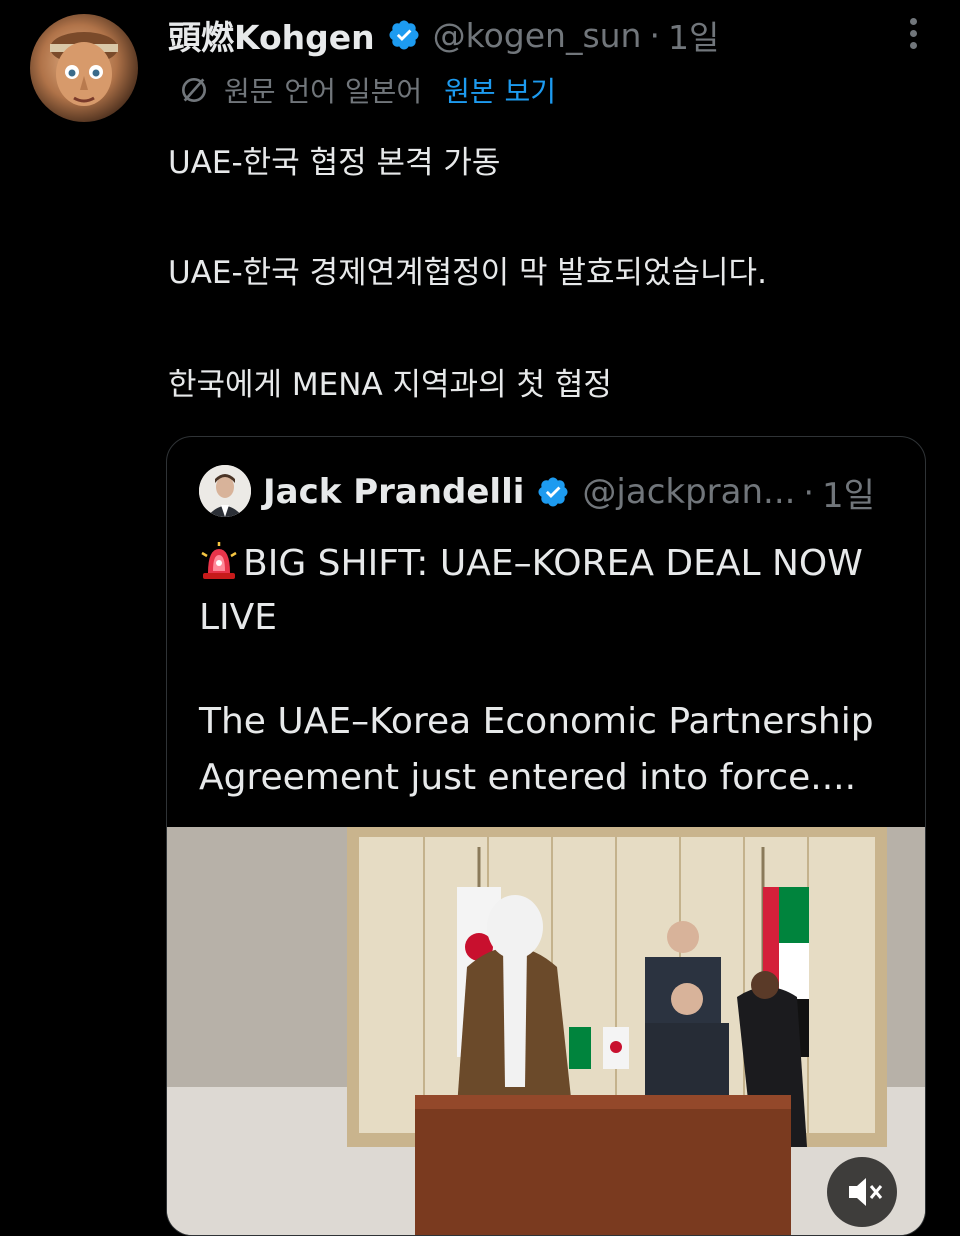  Describe the element at coordinates (913, 36) in the screenshot. I see `more-options-icon` at that location.